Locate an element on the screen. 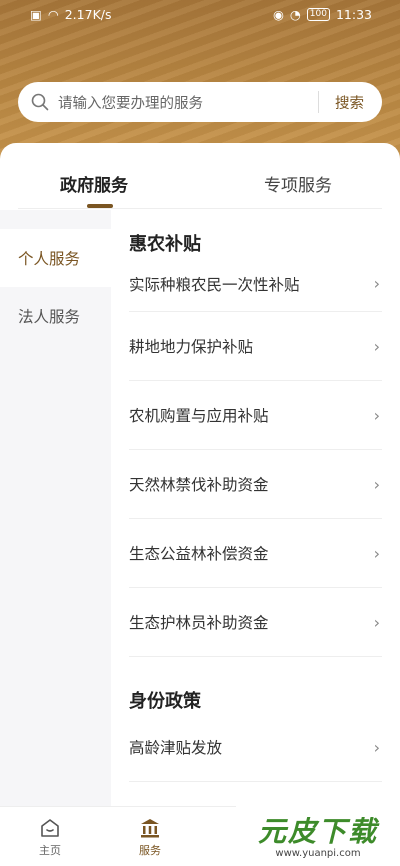 The height and width of the screenshot is (866, 400). search-bar: 请输入您要办理的服务 搜索 is located at coordinates (200, 102).